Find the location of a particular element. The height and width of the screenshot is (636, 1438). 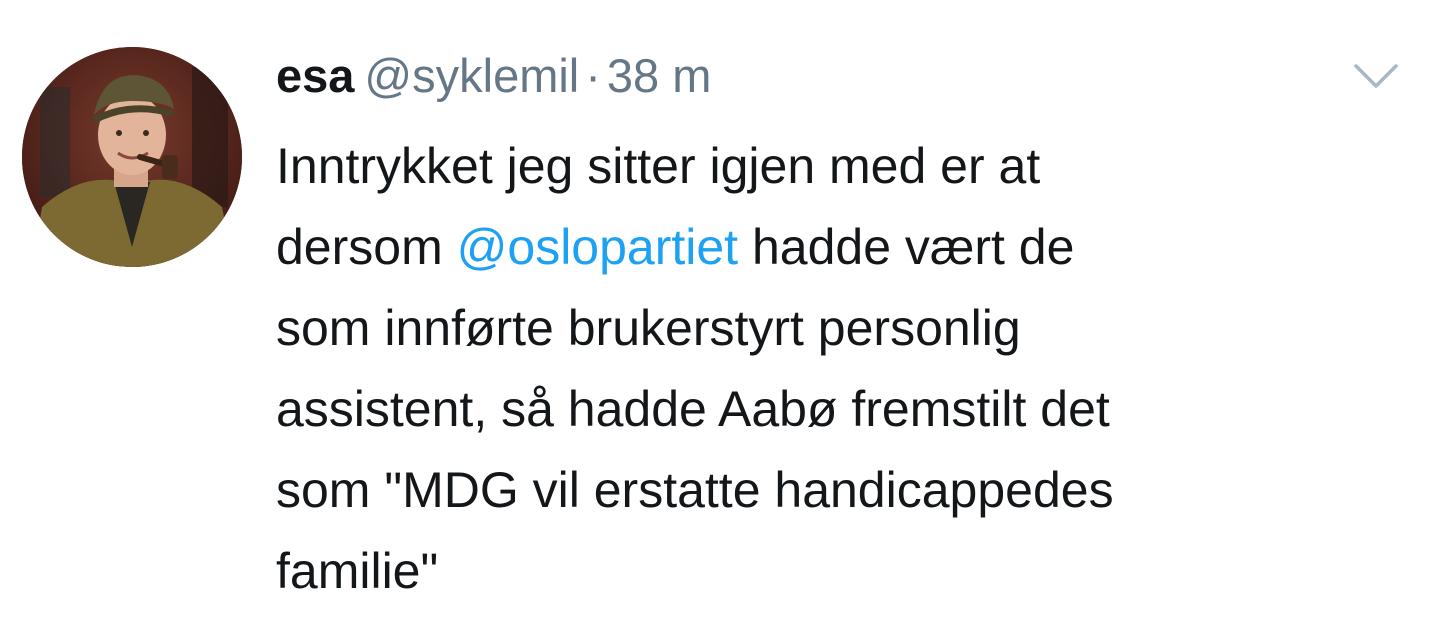

tweet-line: Inntrykket jeg sitter igjen med er at is located at coordinates (658, 166).